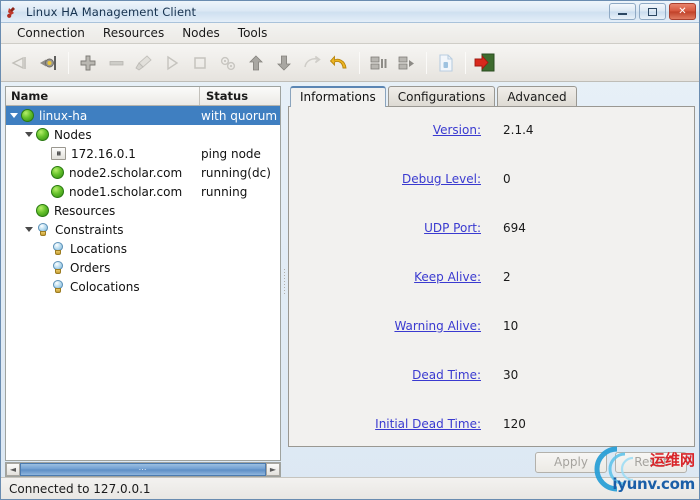 The height and width of the screenshot is (500, 700). Describe the element at coordinates (485, 63) in the screenshot. I see `exit-door-icon` at that location.